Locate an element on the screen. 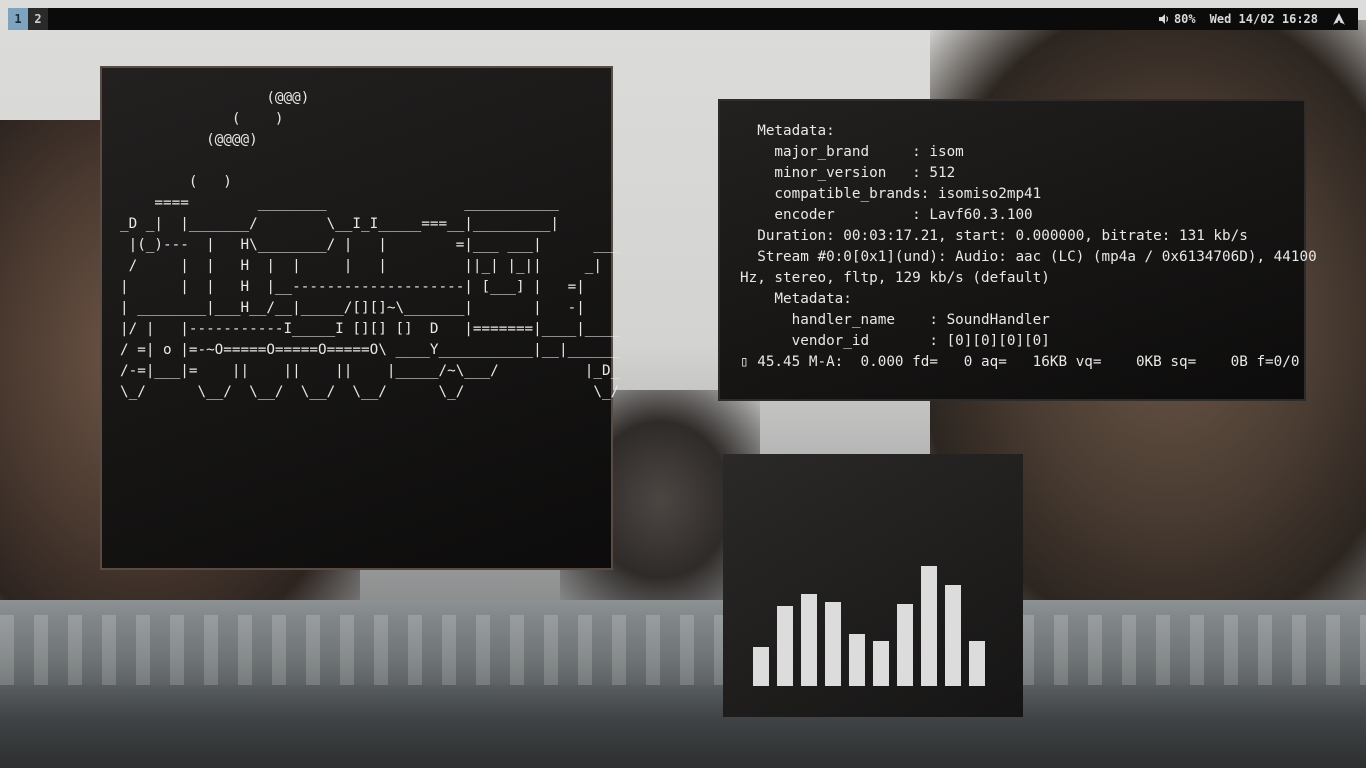 This screenshot has width=1366, height=768. metadata-line: vendor_id : [0][0][0][0] is located at coordinates (920, 341).